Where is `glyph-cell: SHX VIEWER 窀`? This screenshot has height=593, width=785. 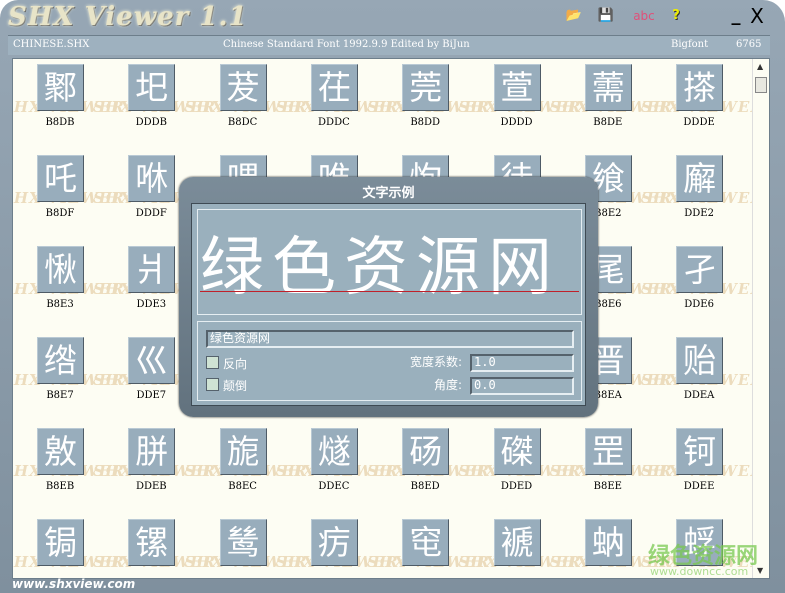
glyph-cell: SHX VIEWER 窀 is located at coordinates (428, 546).